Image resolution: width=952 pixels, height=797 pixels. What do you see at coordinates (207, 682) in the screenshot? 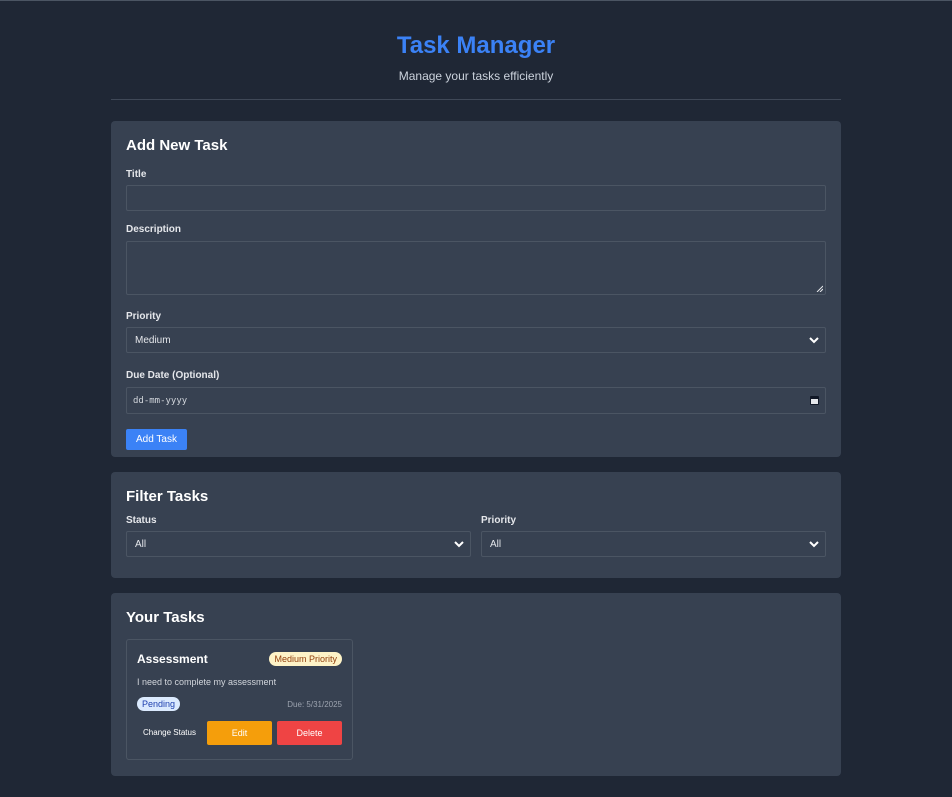
I see `task-description: I need to complete my assessment` at bounding box center [207, 682].